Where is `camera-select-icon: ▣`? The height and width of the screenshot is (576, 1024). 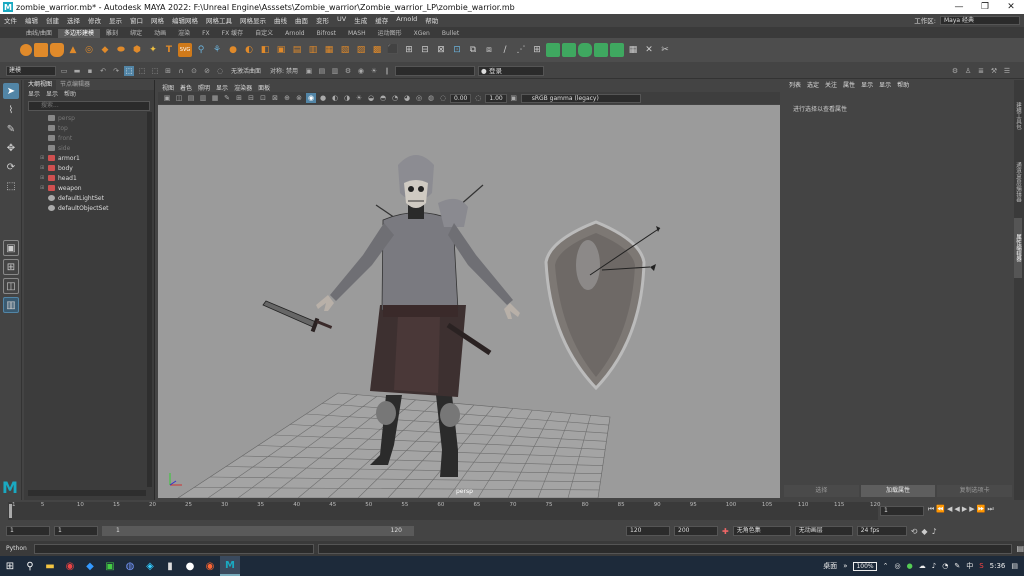
camera-select-icon: ▣ is located at coordinates (167, 98).